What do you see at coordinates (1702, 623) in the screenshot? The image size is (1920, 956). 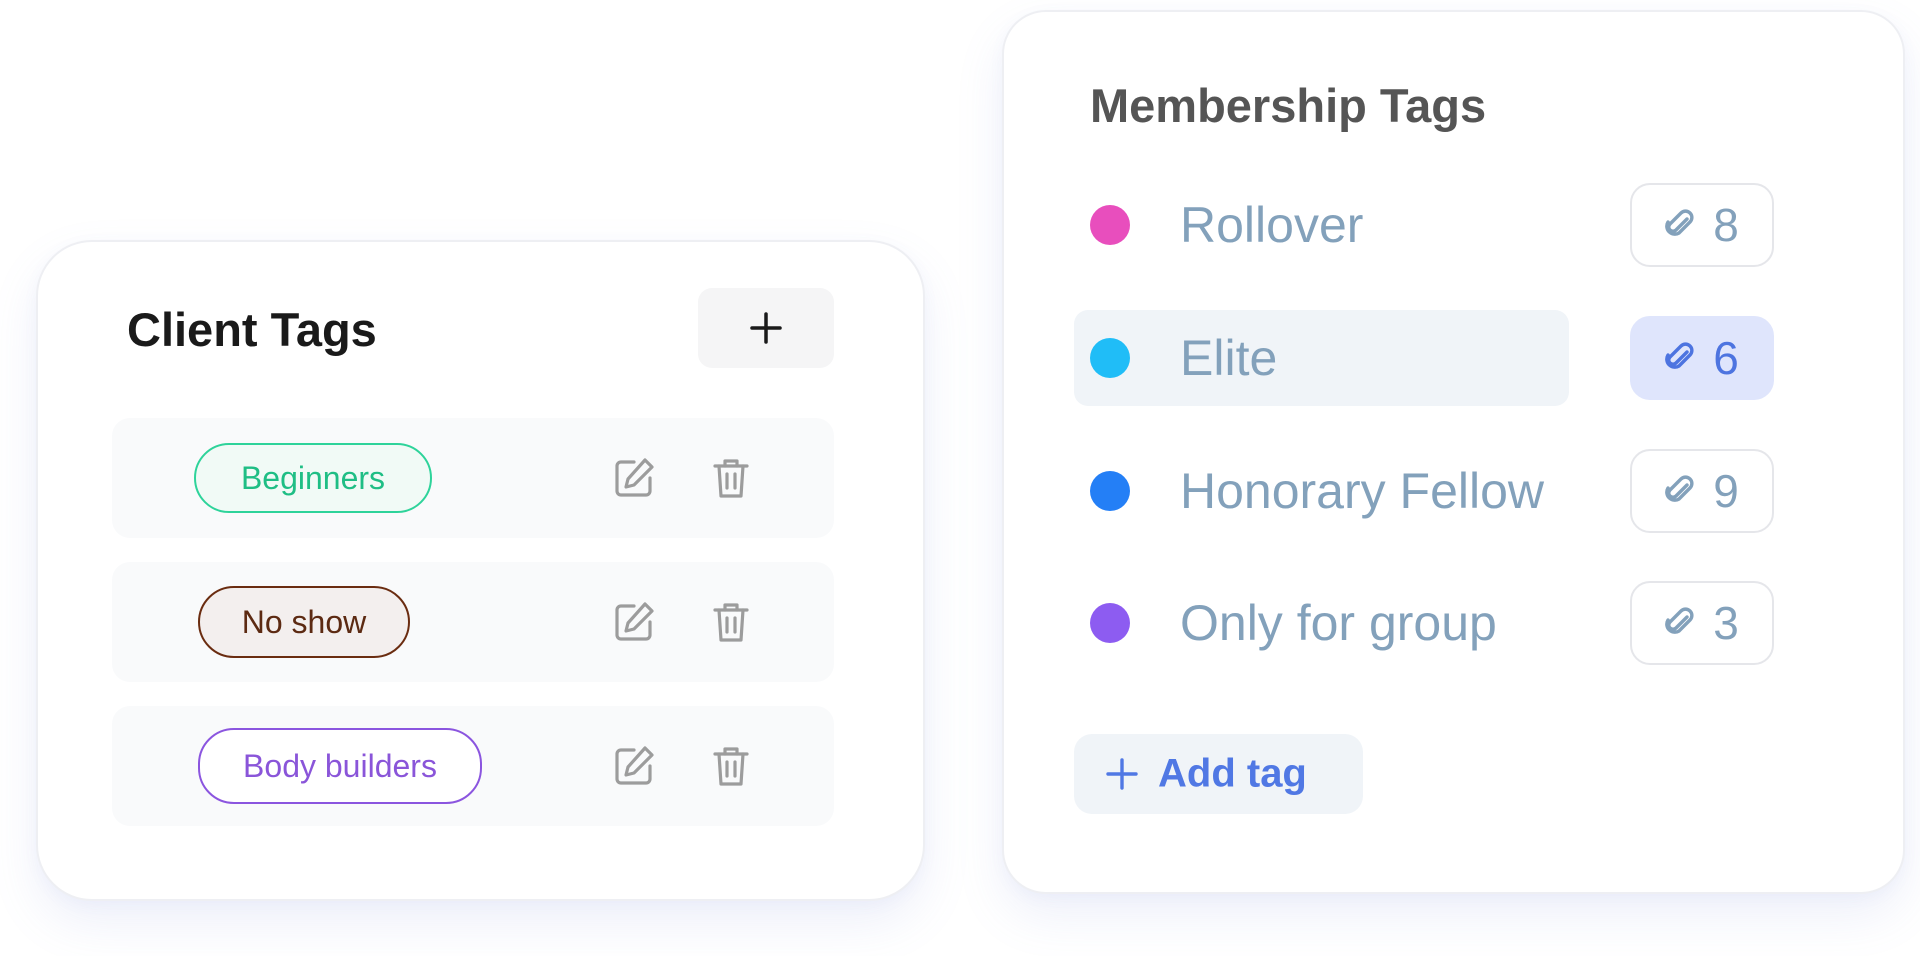 I see `tag-usage-count-button: 3` at bounding box center [1702, 623].